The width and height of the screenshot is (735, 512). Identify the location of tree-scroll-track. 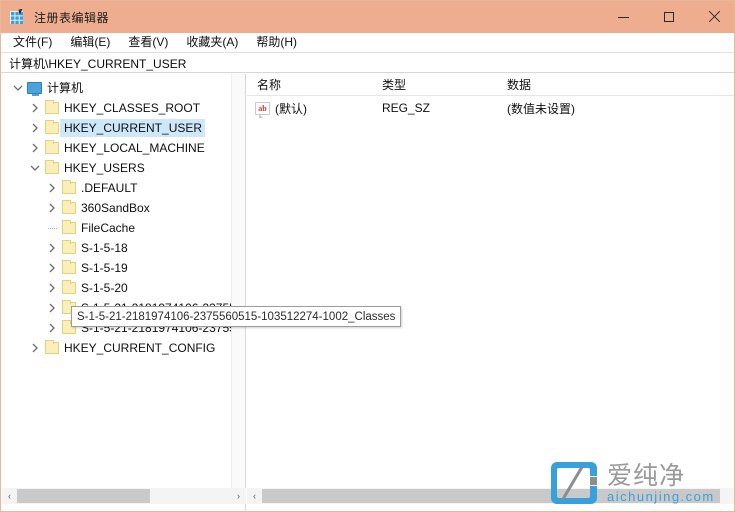
(124, 496).